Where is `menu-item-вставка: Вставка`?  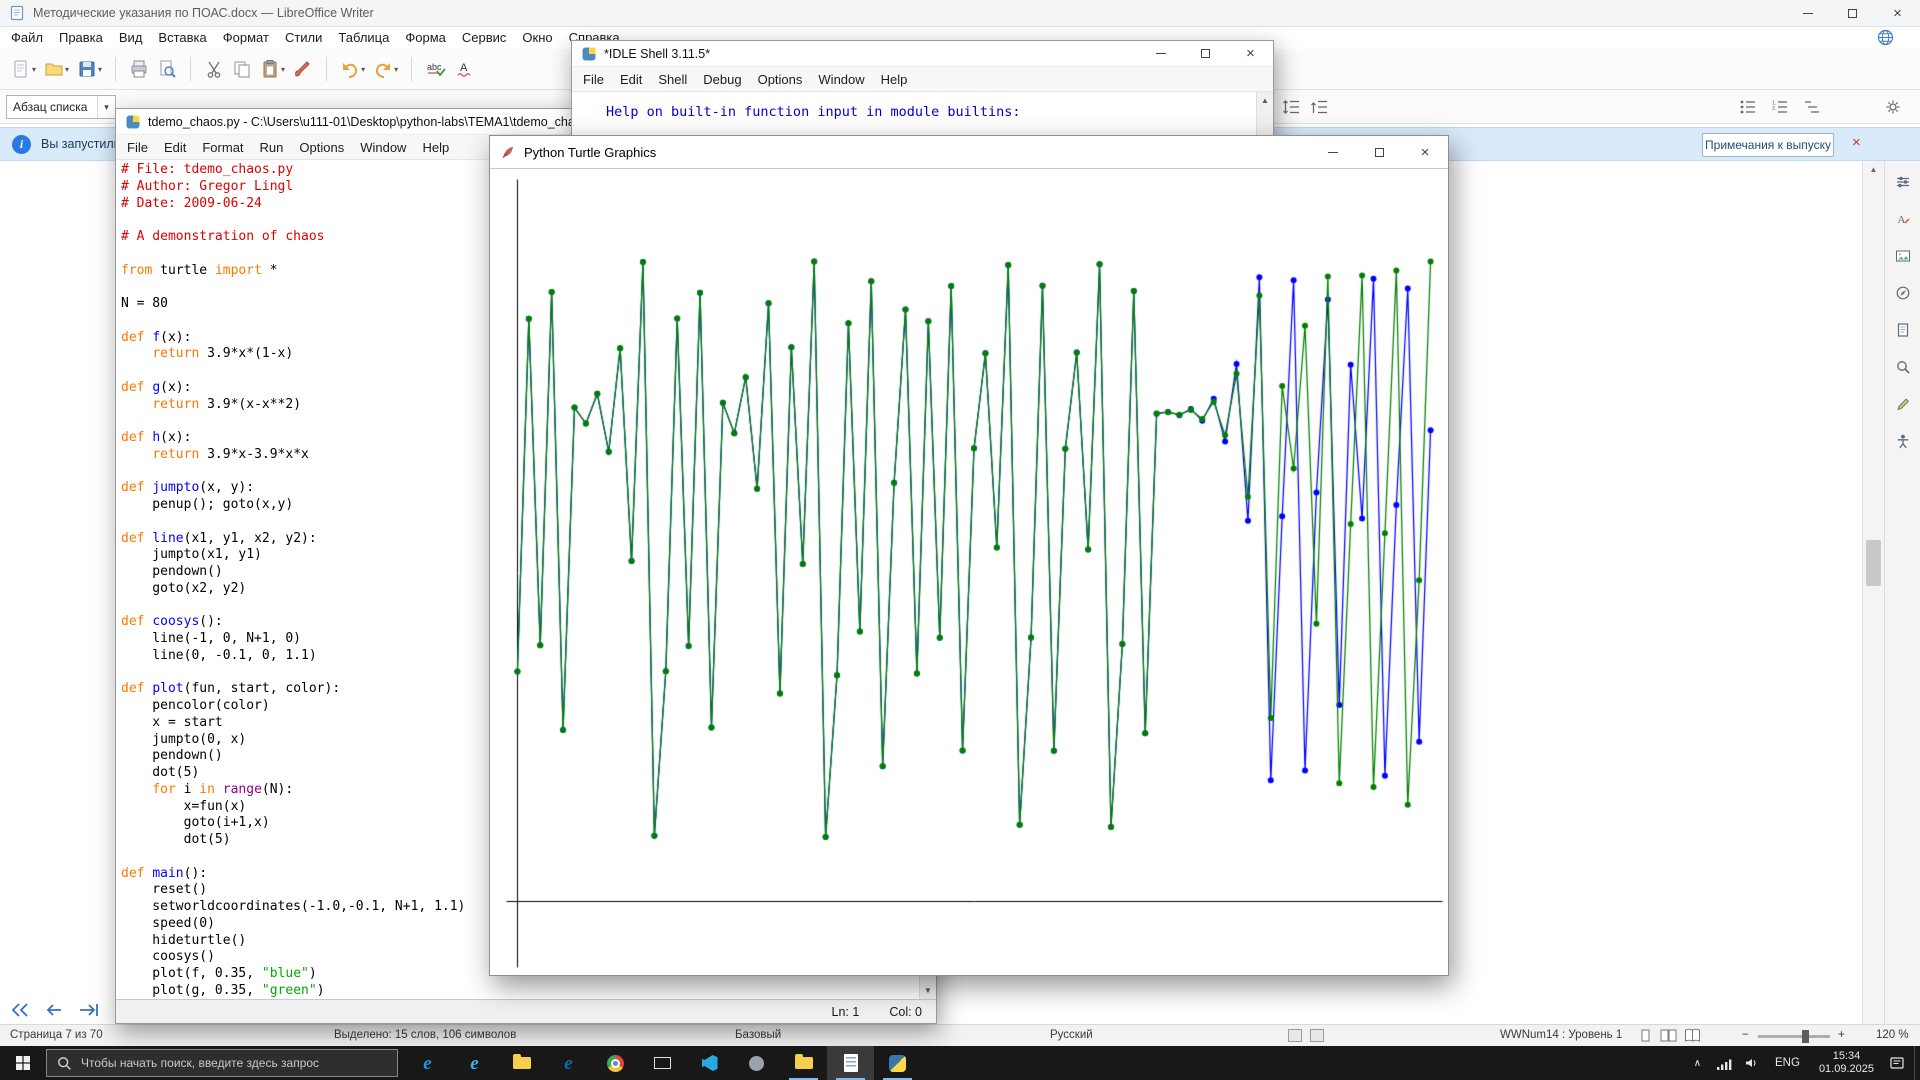 menu-item-вставка: Вставка is located at coordinates (182, 38).